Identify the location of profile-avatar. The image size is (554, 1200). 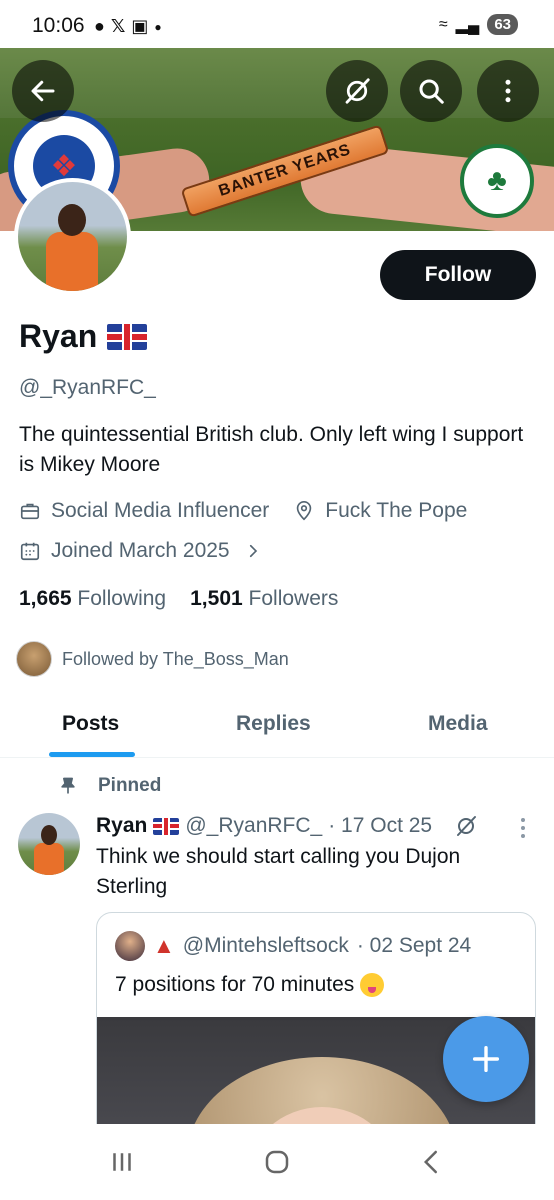
(72, 236).